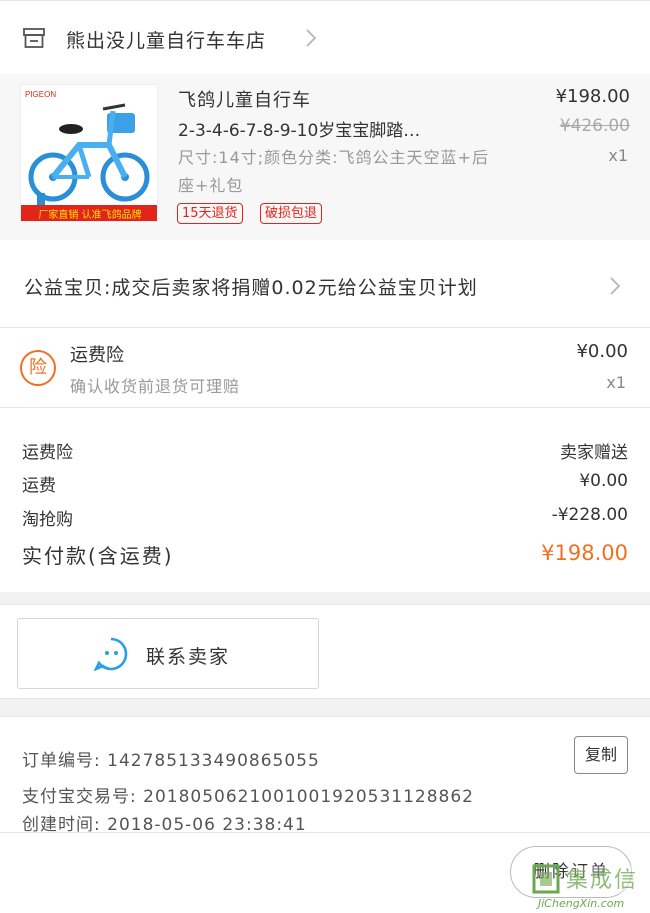 This screenshot has height=913, width=650. Describe the element at coordinates (602, 351) in the screenshot. I see `insurance-price: ¥0.00` at that location.